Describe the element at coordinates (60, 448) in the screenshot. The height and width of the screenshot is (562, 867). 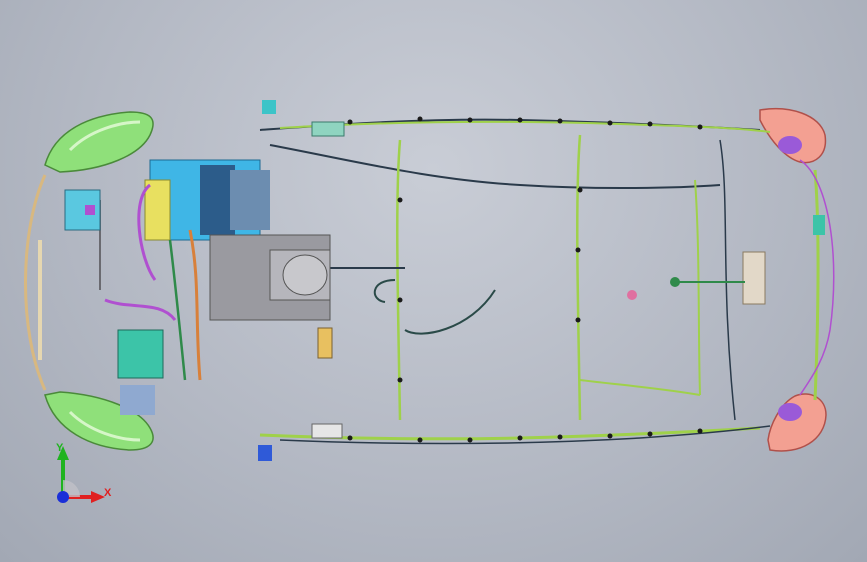
I see `y-axis-label: Y` at that location.